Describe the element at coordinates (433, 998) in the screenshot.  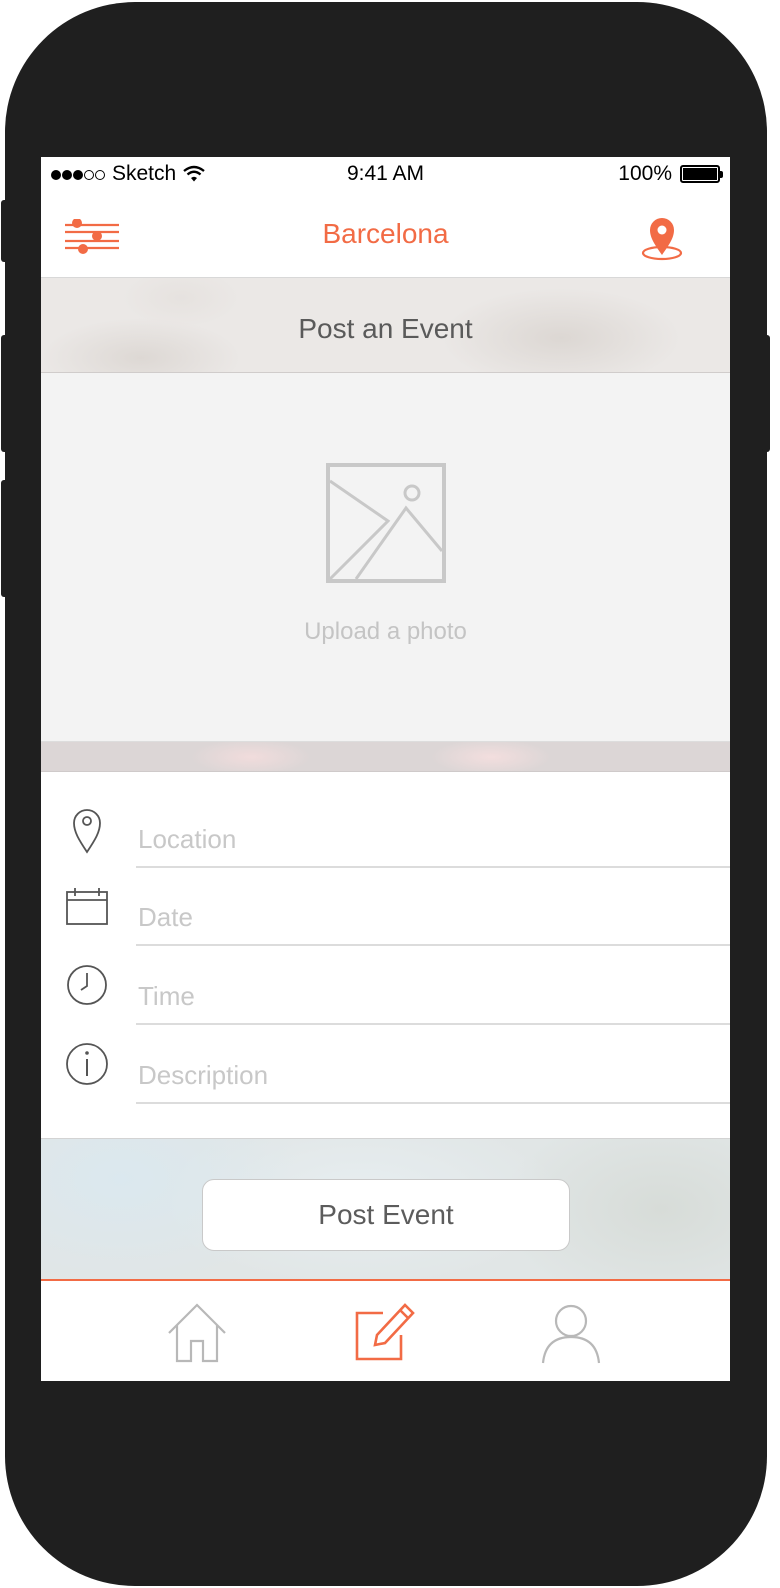
I see `time-field: Time` at that location.